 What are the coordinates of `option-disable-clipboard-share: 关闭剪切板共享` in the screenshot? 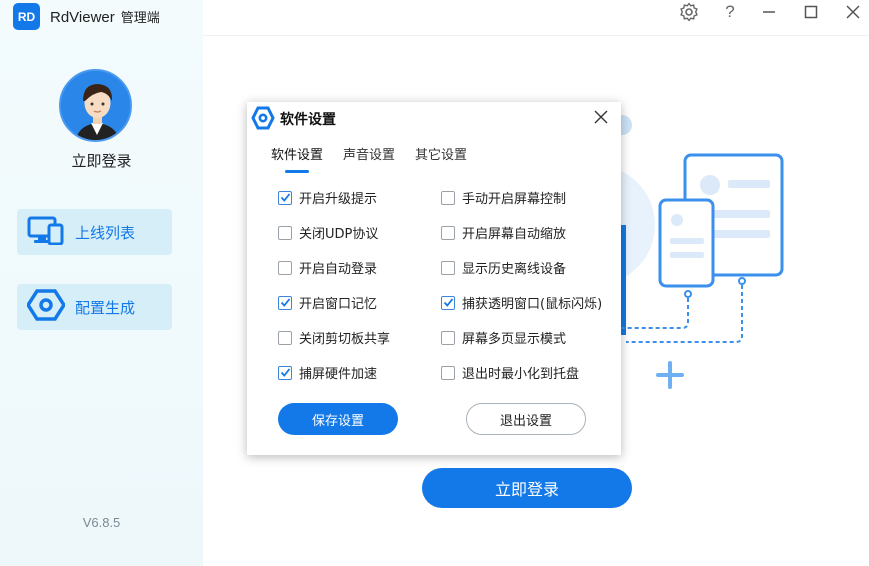 It's located at (334, 337).